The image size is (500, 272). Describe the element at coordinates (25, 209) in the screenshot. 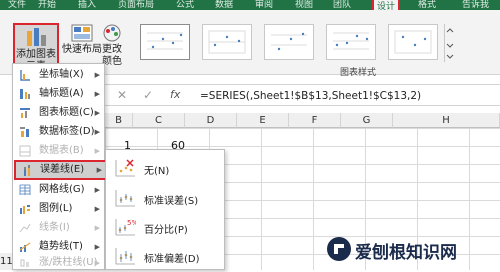

I see `legend-icon` at that location.